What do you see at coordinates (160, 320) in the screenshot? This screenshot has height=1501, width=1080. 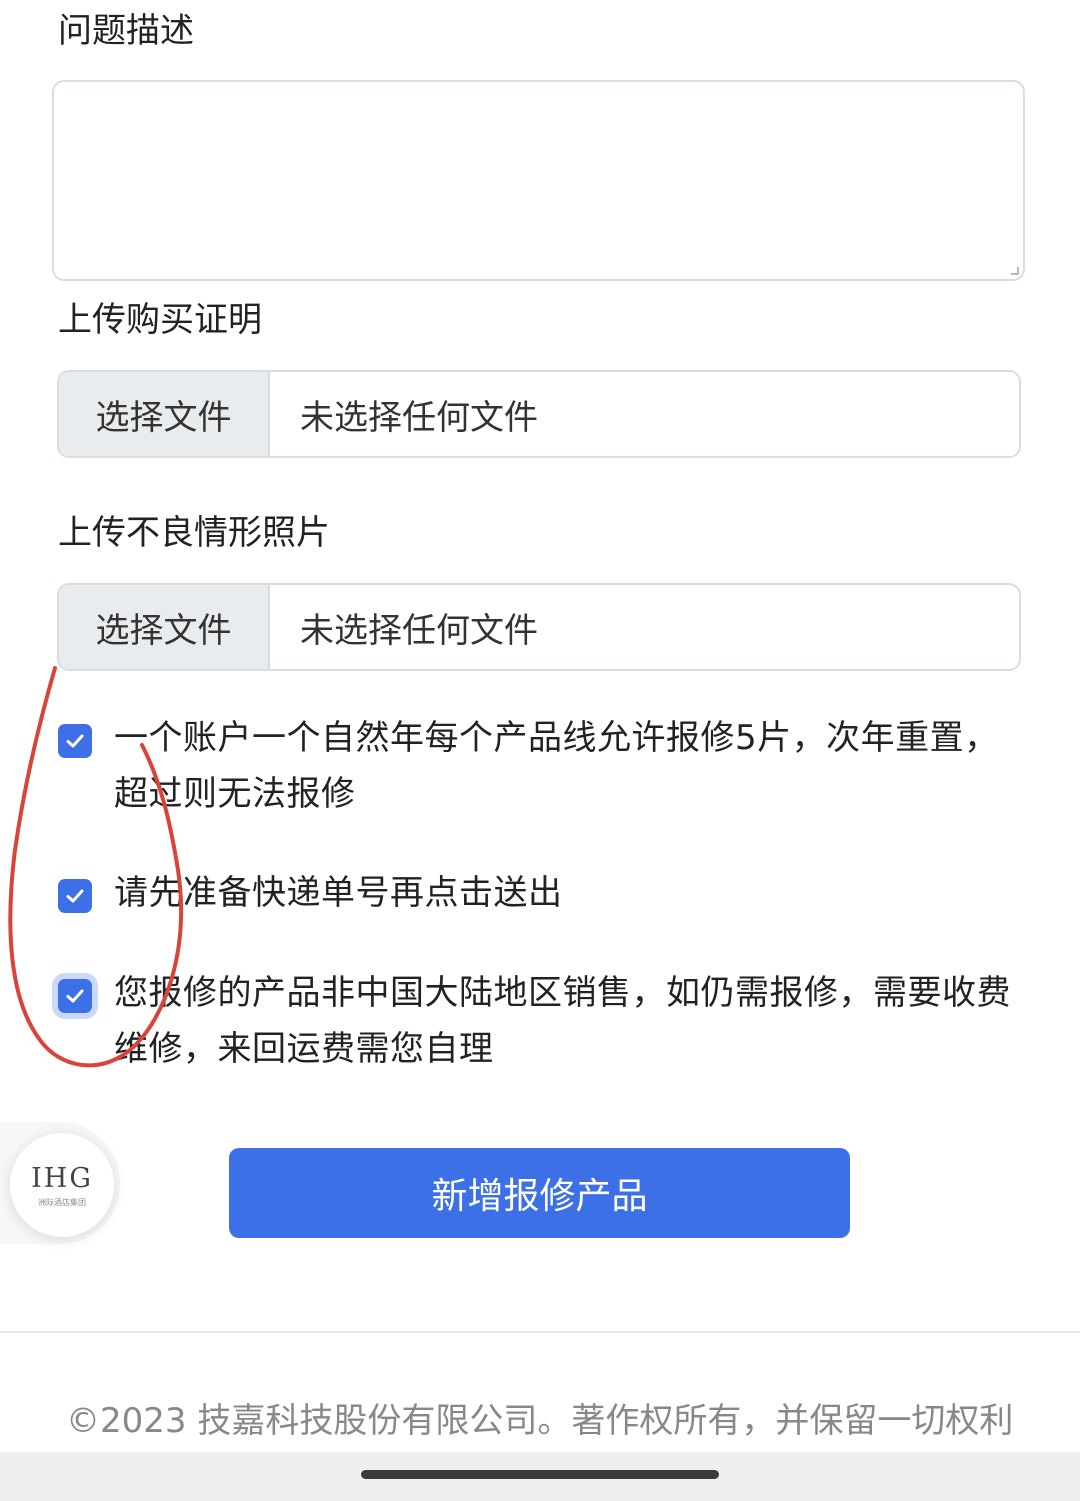 I see `purchase-proof-label: 上传购买证明` at bounding box center [160, 320].